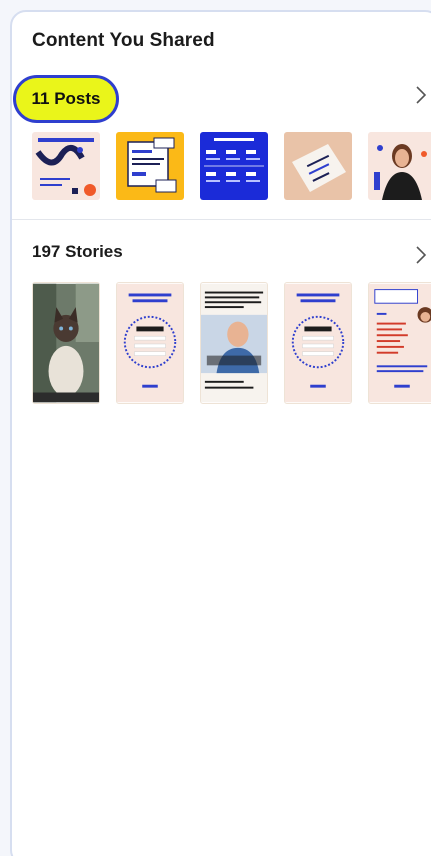 This screenshot has height=856, width=431. I want to click on posts-section-header: 11 Posts, so click(221, 98).